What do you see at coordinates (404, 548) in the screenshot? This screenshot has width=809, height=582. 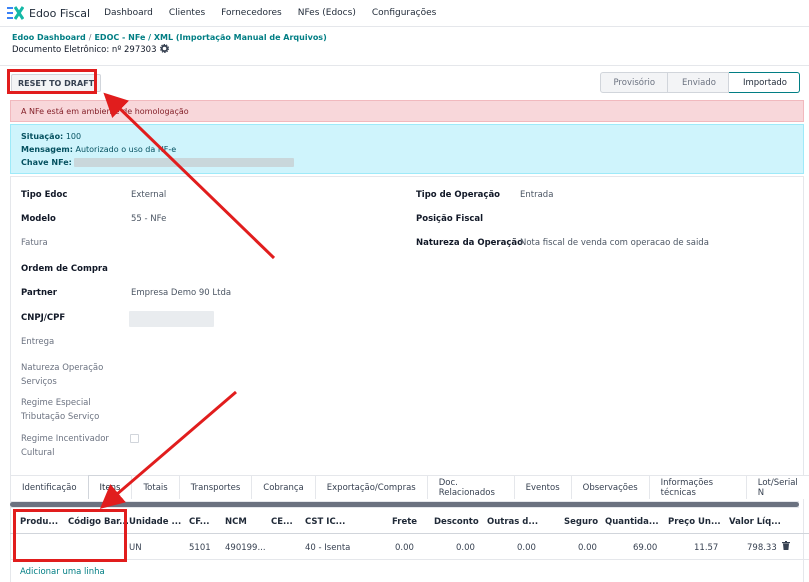 I see `cell-frete: 0.00` at bounding box center [404, 548].